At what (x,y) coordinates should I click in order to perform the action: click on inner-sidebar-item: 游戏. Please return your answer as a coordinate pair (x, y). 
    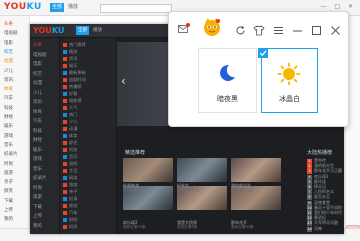
    Looking at the image, I should click on (37, 159).